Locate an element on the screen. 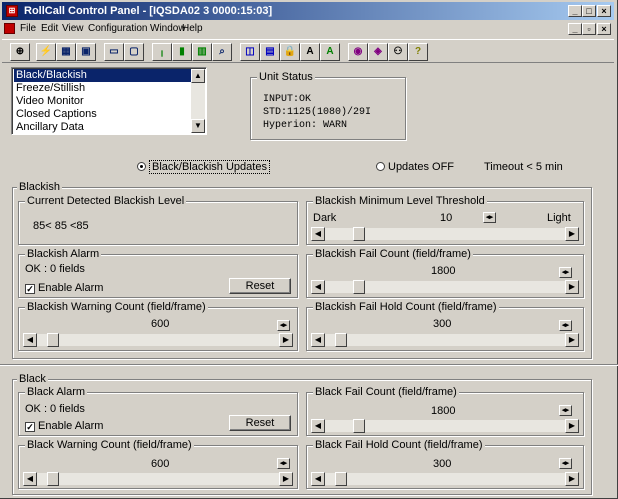  child-close-icon: × is located at coordinates (604, 29).